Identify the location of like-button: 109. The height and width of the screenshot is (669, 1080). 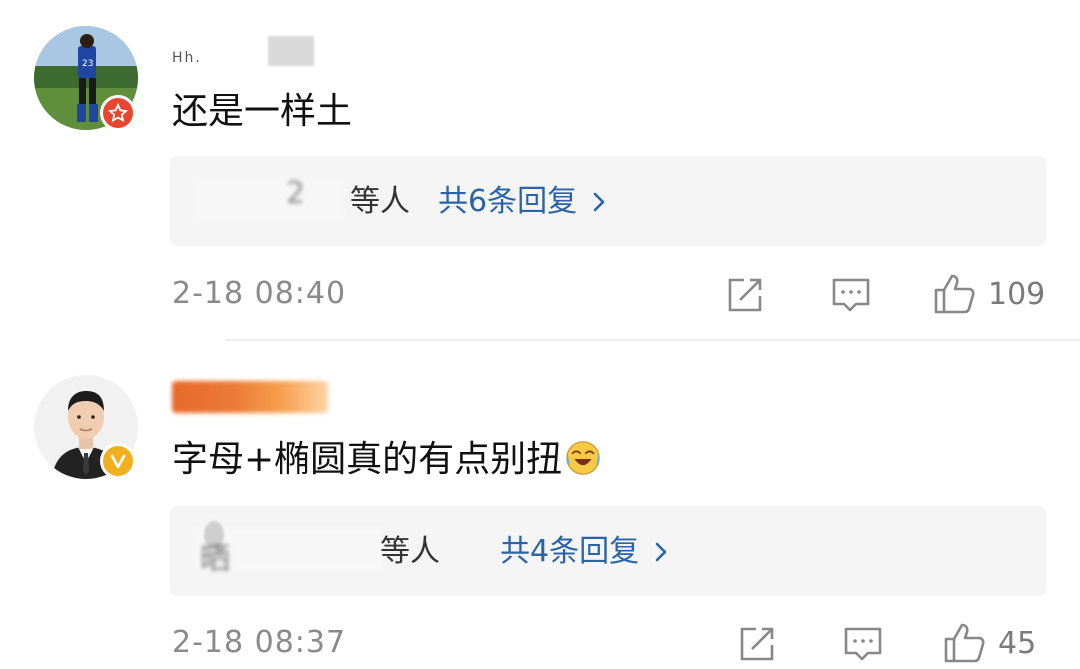
(988, 294).